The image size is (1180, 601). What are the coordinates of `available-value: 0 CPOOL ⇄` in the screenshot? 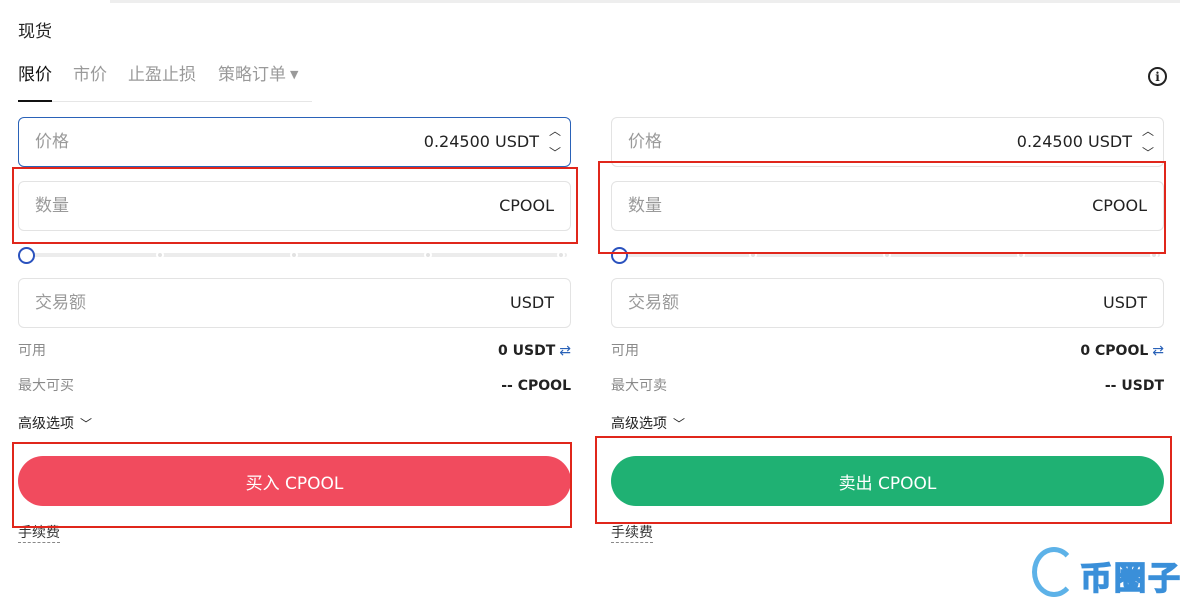 It's located at (1122, 351).